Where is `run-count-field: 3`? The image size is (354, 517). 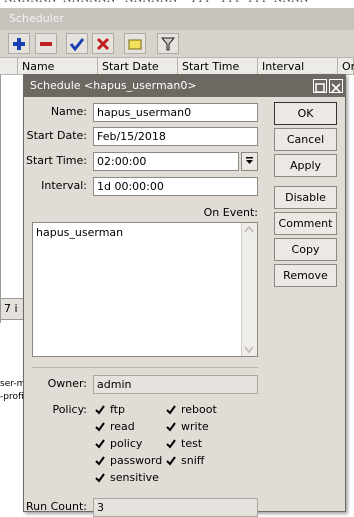 run-count-field: 3 is located at coordinates (175, 507).